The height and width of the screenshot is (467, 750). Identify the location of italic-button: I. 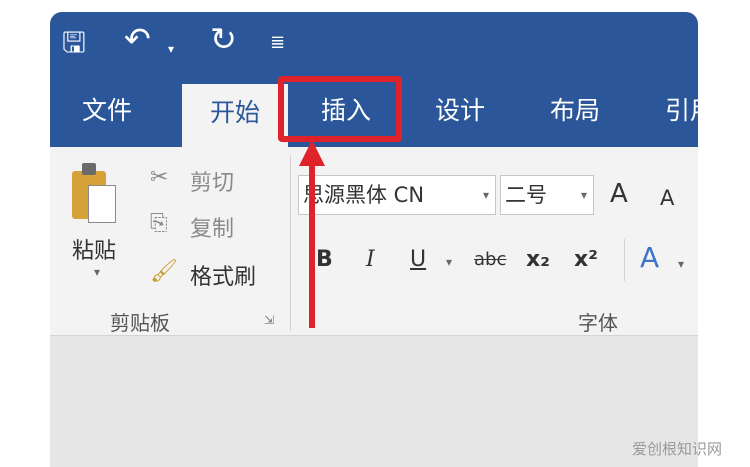
(370, 260).